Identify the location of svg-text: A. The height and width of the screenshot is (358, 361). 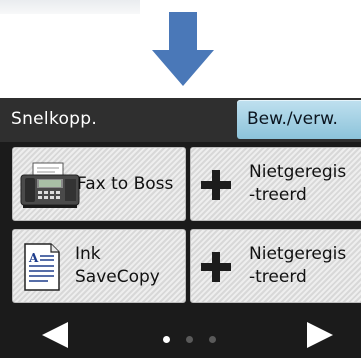
(33, 258).